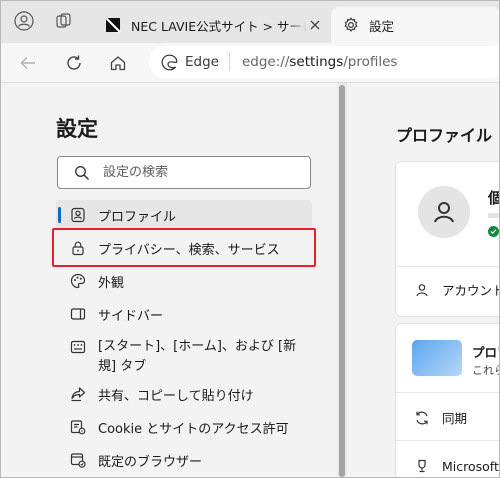 The width and height of the screenshot is (500, 478). Describe the element at coordinates (111, 283) in the screenshot. I see `sidebar-item-label: 外観` at that location.